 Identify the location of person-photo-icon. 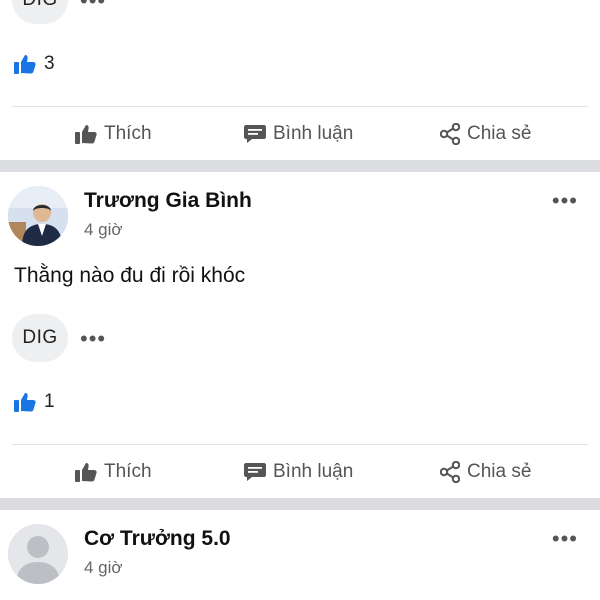
(38, 216).